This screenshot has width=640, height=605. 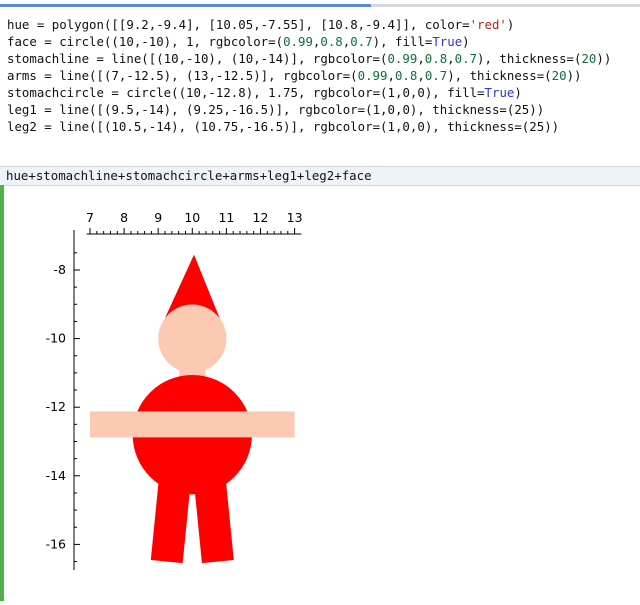 I want to click on code-token: 25, so click(x=537, y=126).